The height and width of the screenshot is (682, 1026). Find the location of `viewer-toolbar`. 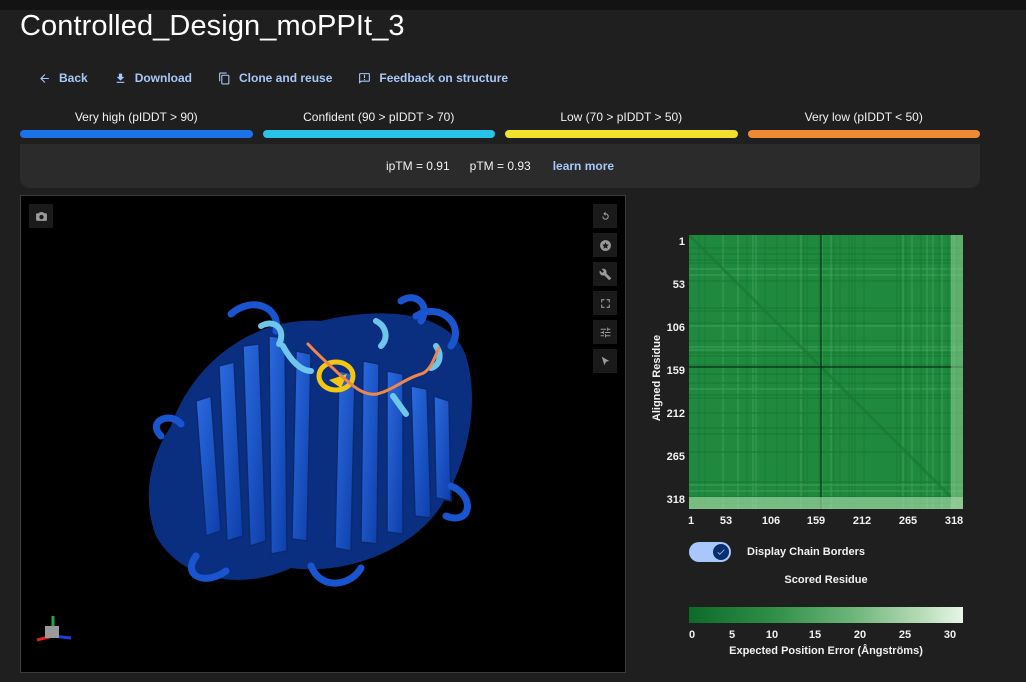

viewer-toolbar is located at coordinates (605, 288).